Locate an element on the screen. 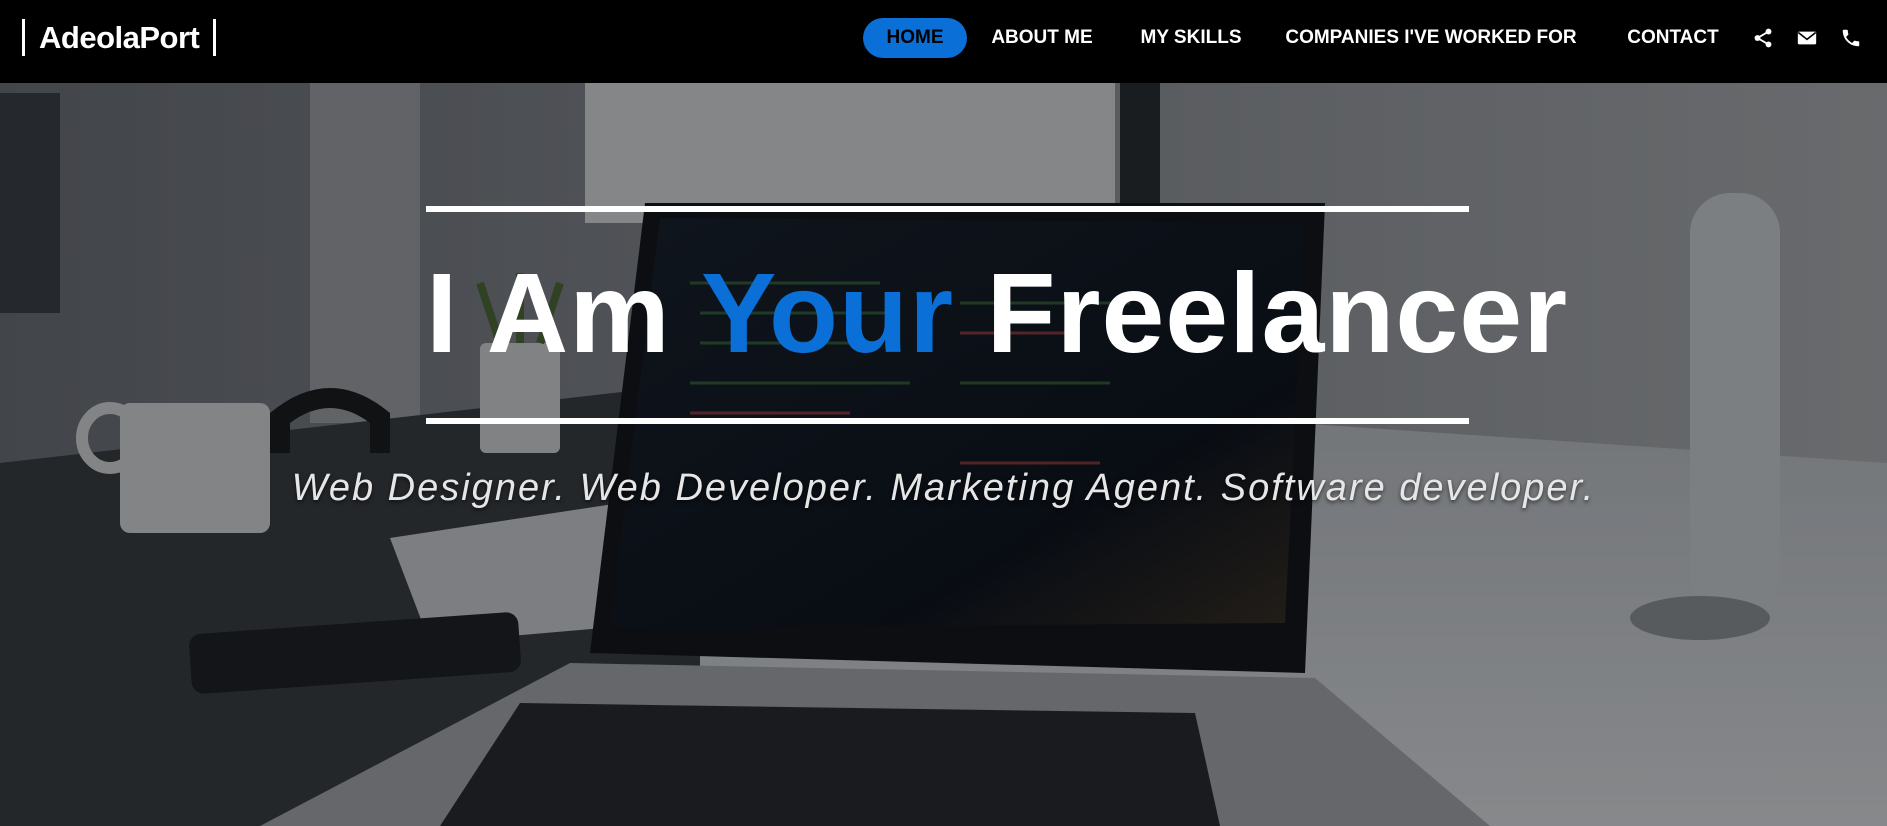 This screenshot has width=1887, height=826. envelope-icon is located at coordinates (1807, 38).